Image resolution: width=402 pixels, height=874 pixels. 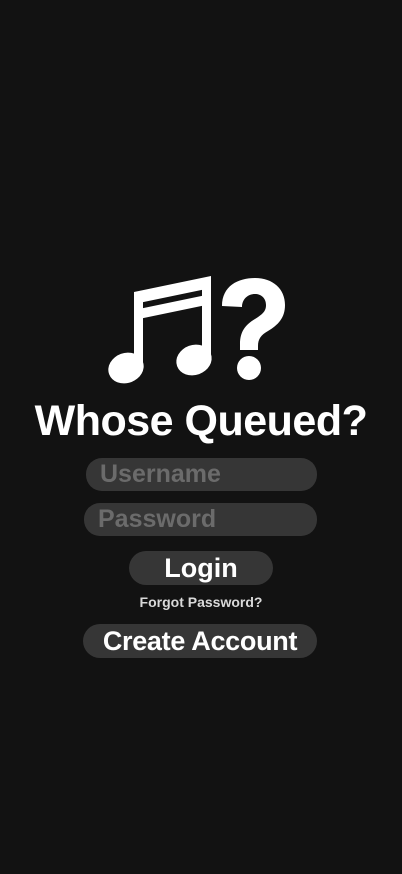 I want to click on login-button: Login, so click(x=201, y=568).